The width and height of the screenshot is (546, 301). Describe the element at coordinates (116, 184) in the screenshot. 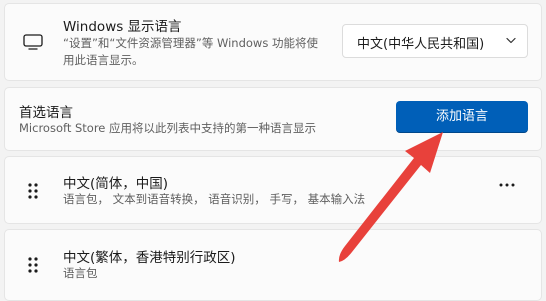

I see `language-name: 中文(简体，中国)` at that location.